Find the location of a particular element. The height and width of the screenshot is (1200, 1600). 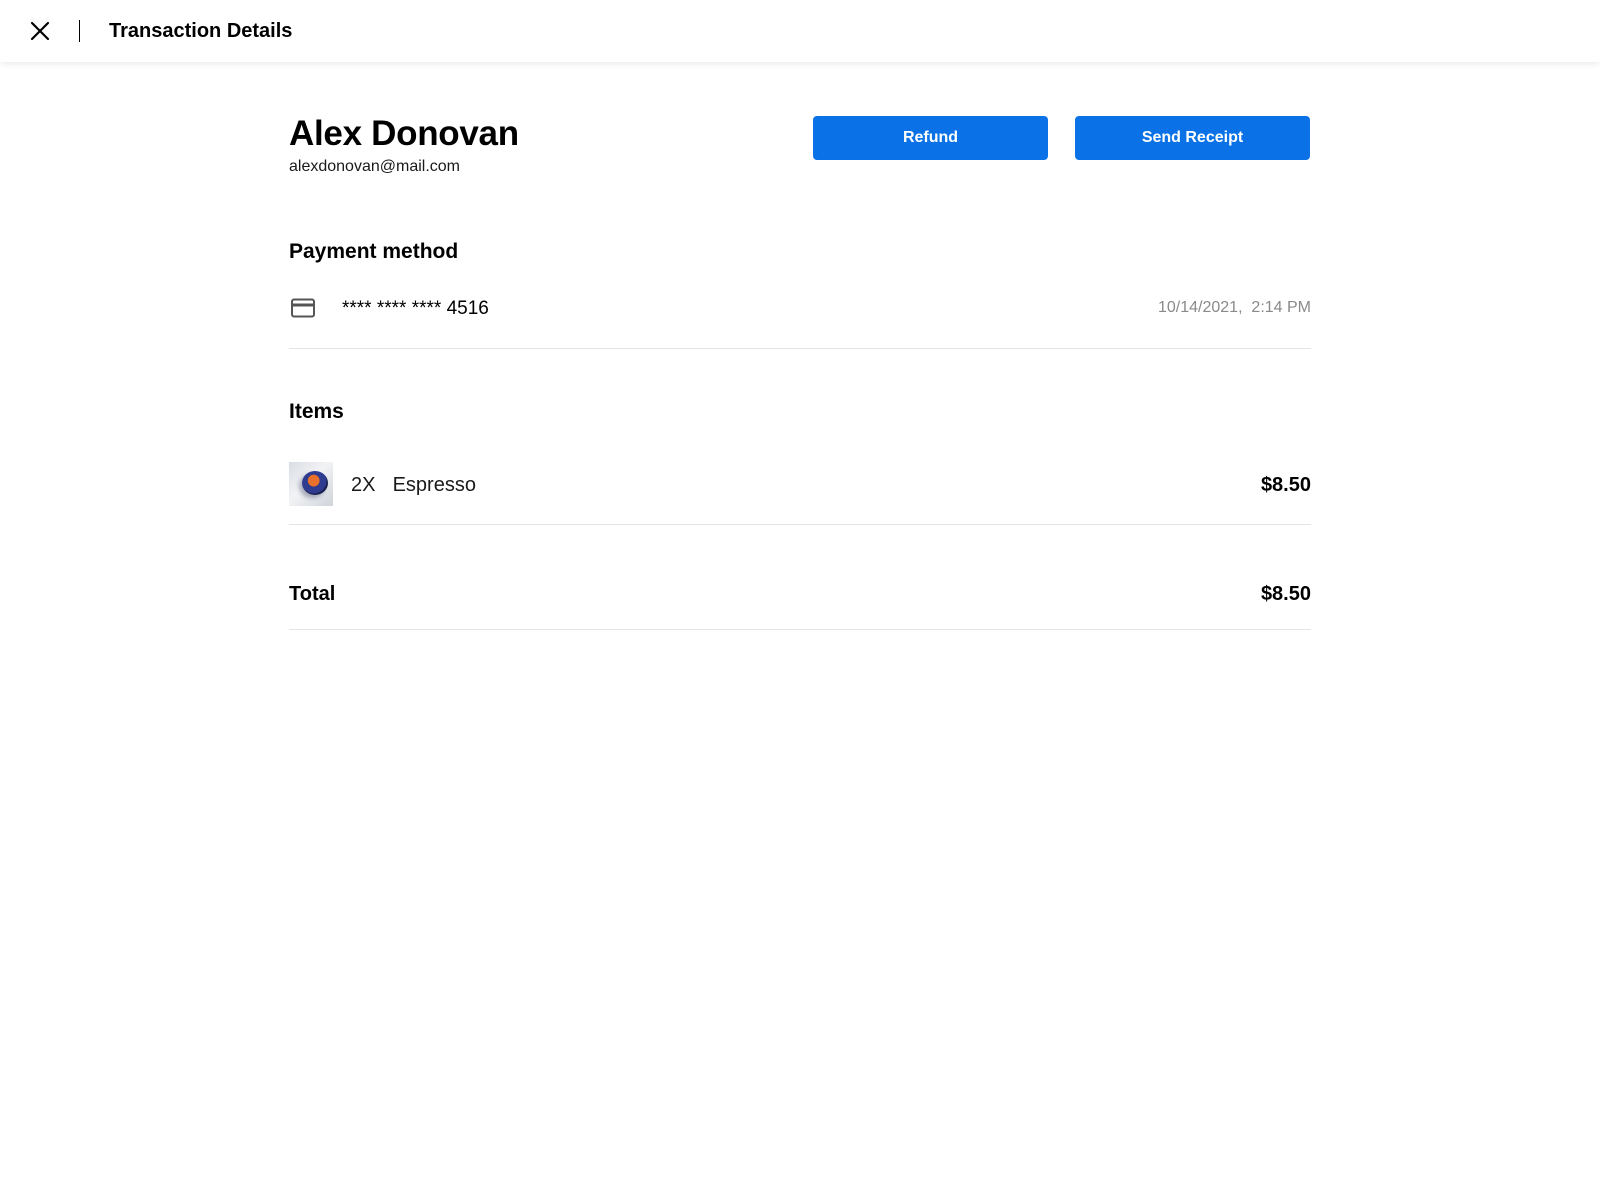

payment-method-heading: Payment method is located at coordinates (374, 251).